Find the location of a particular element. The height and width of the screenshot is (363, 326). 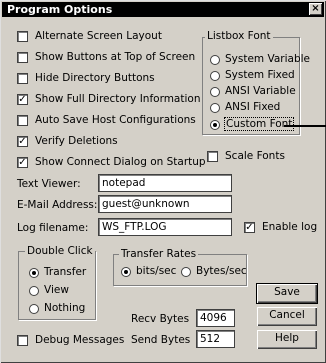

ansi-fixed-radio is located at coordinates (215, 108).